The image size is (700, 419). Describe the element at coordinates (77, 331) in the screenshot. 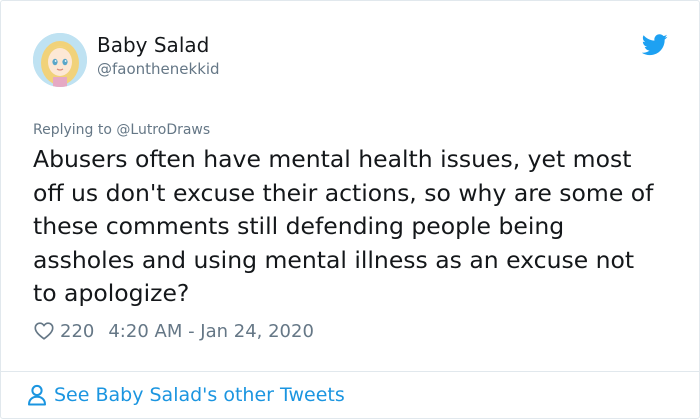

I see `like-count: 220` at that location.